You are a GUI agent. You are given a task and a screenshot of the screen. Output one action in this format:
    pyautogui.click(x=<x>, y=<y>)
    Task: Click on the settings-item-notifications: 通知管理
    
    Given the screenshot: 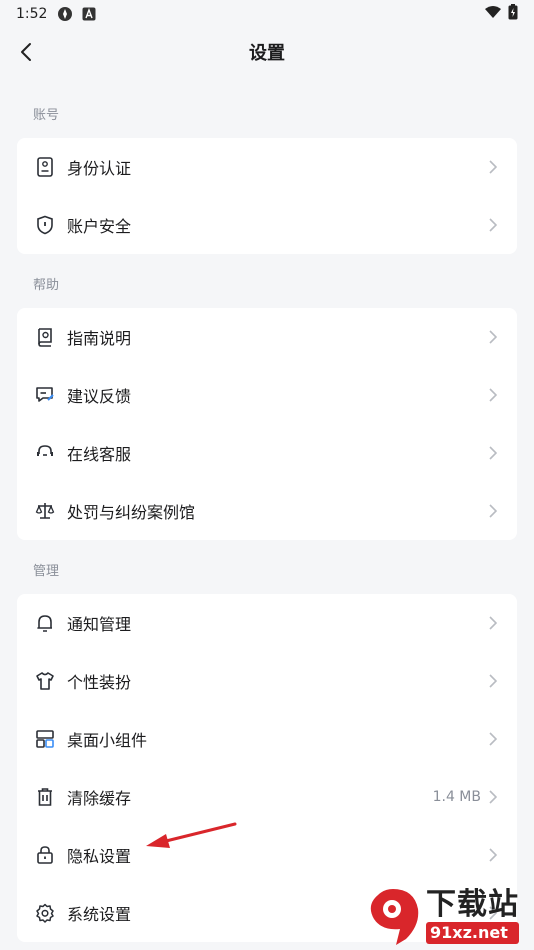 What is the action you would take?
    pyautogui.click(x=267, y=623)
    